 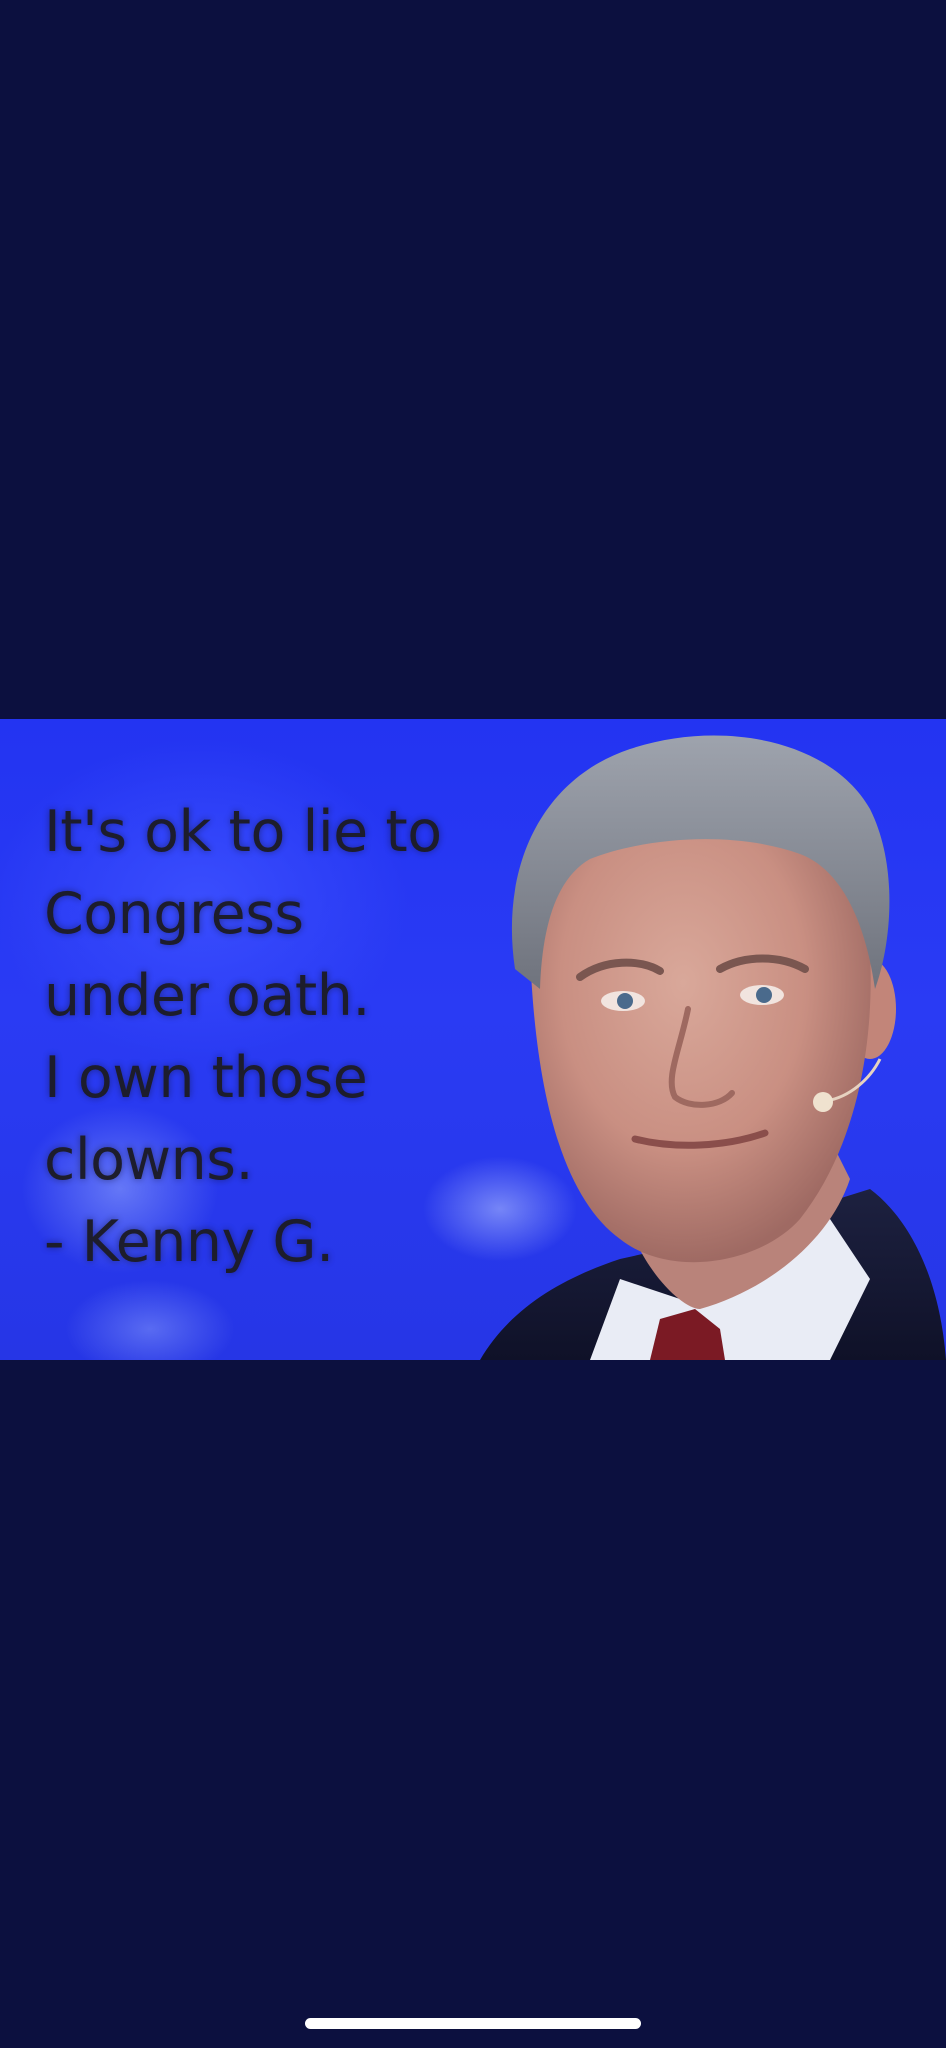 What do you see at coordinates (174, 914) in the screenshot?
I see `quote-line: Congress` at bounding box center [174, 914].